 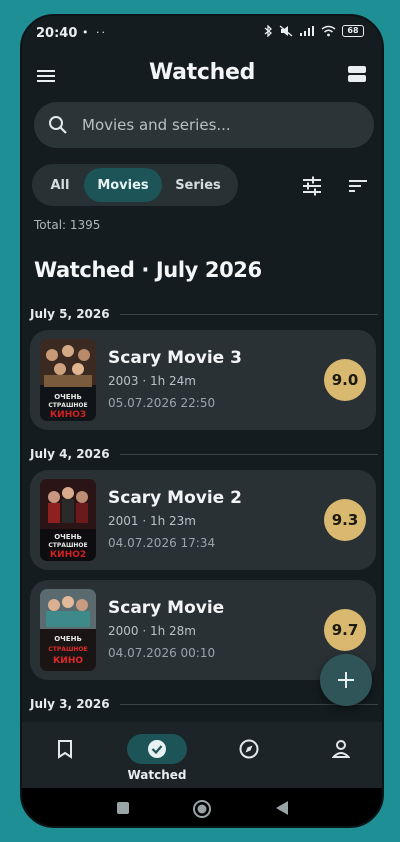 What do you see at coordinates (152, 381) in the screenshot?
I see `item-meta: 2003 · 1h 24m` at bounding box center [152, 381].